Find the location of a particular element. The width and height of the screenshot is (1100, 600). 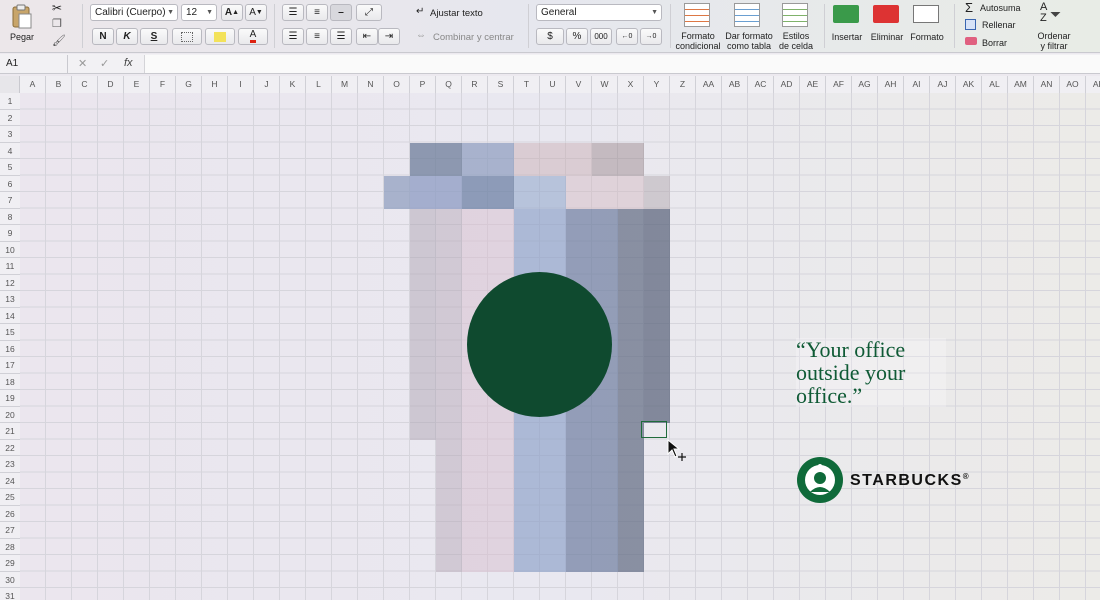

row-header: 1 is located at coordinates (10, 101).